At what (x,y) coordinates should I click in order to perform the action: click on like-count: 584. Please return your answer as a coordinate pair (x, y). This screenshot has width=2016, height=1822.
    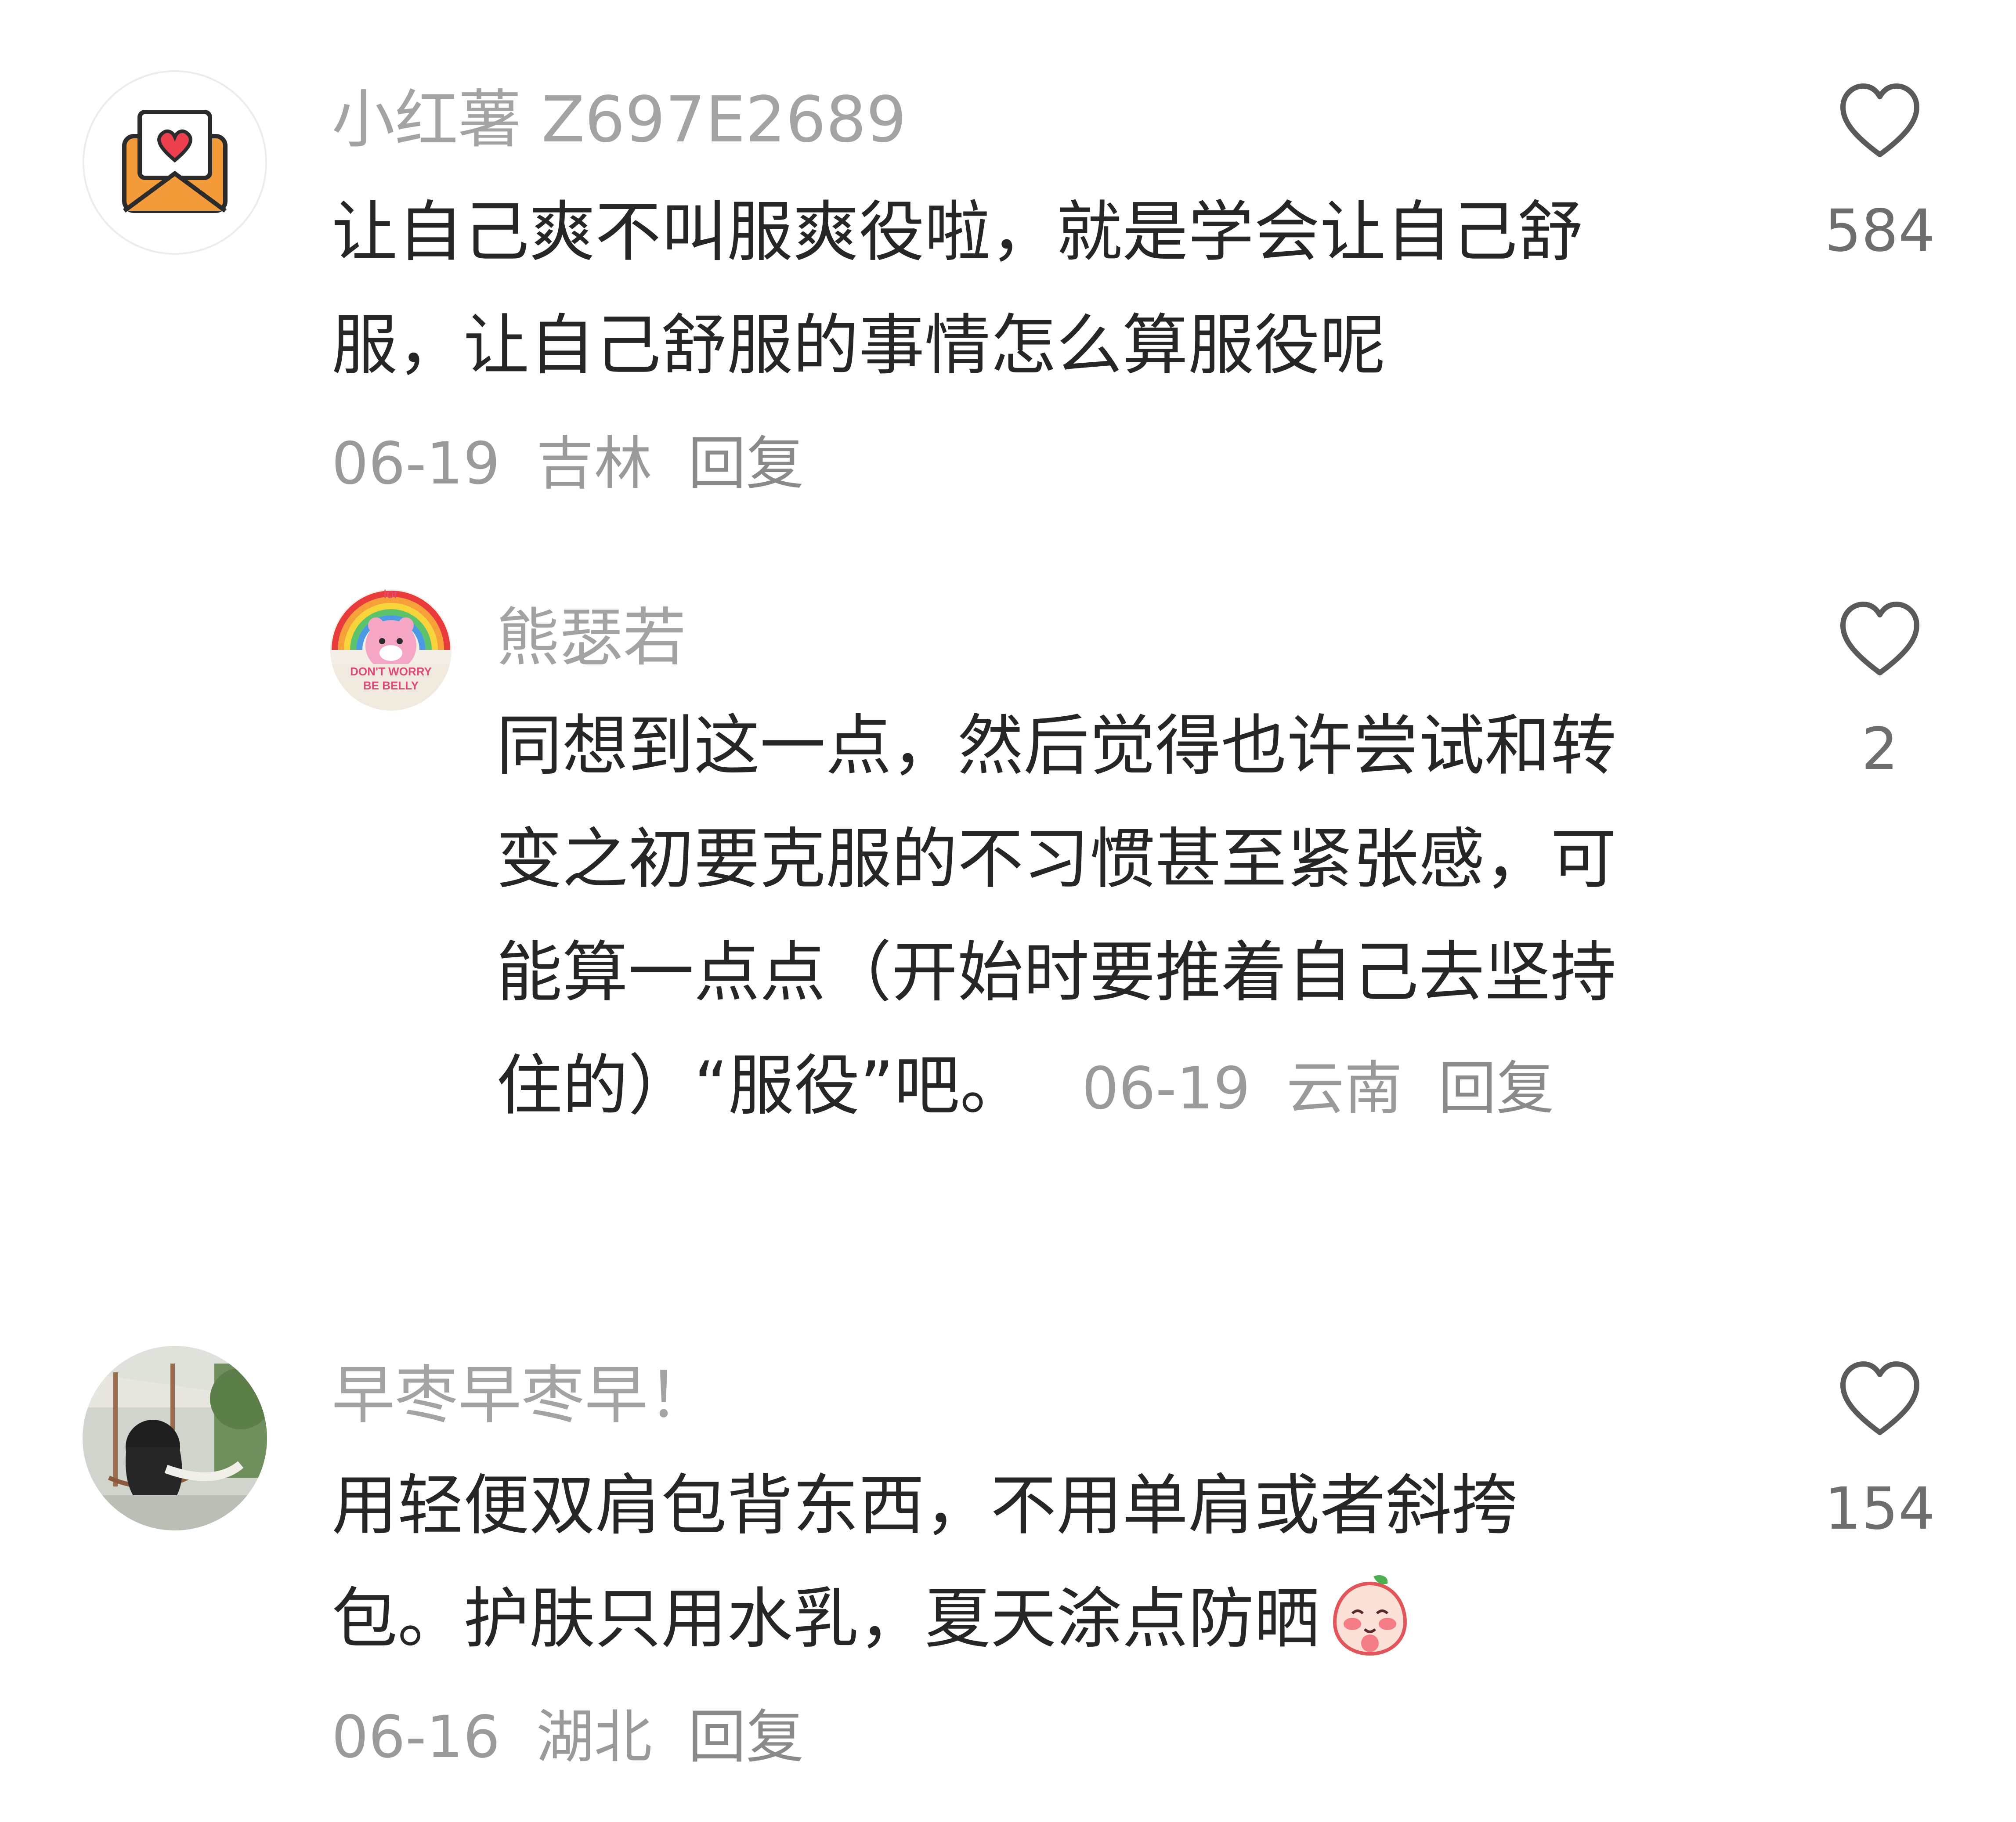
    Looking at the image, I should click on (1880, 231).